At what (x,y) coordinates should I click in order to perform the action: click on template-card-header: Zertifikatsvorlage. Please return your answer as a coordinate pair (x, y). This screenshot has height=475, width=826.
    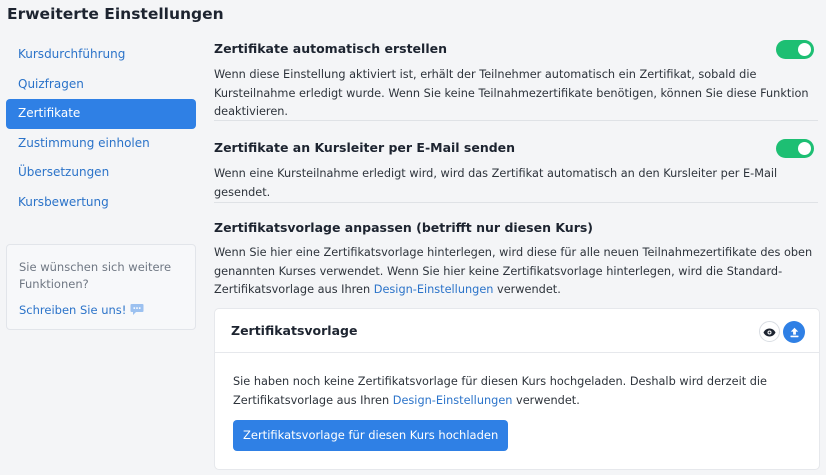
    Looking at the image, I should click on (517, 331).